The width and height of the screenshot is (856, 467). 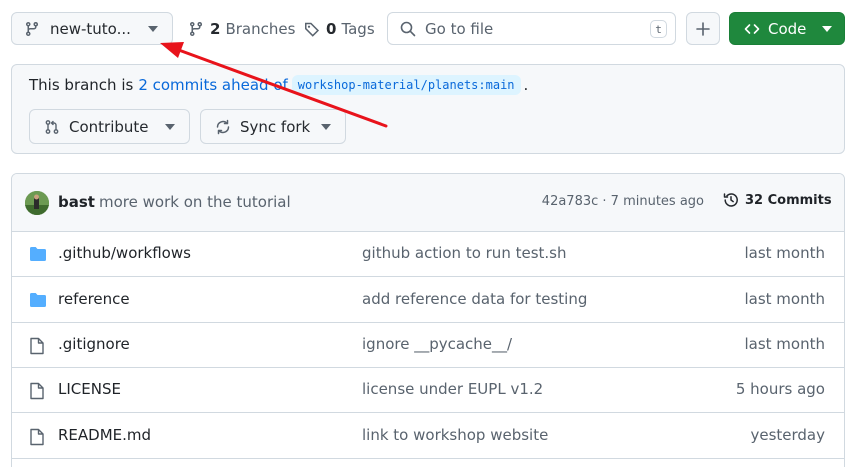 What do you see at coordinates (752, 28) in the screenshot?
I see `code-icon` at bounding box center [752, 28].